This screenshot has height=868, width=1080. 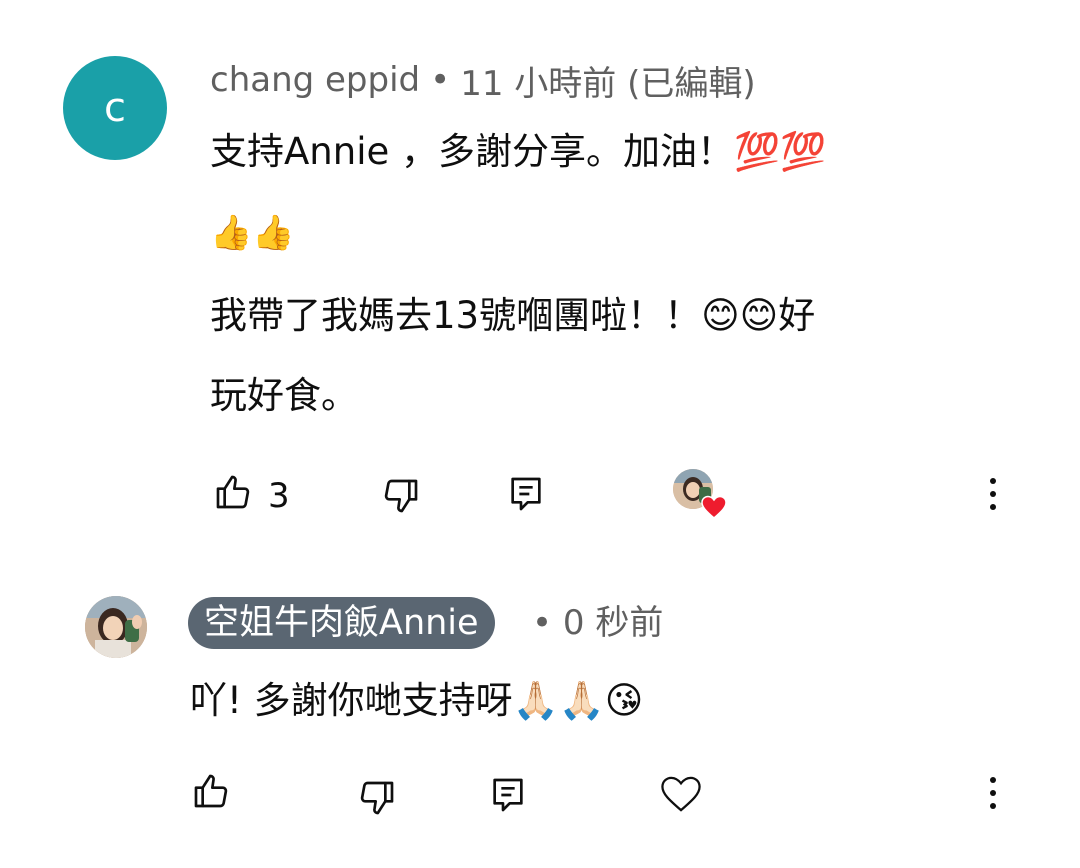 I want to click on reply-header-meta: • 0 秒前, so click(x=597, y=623).